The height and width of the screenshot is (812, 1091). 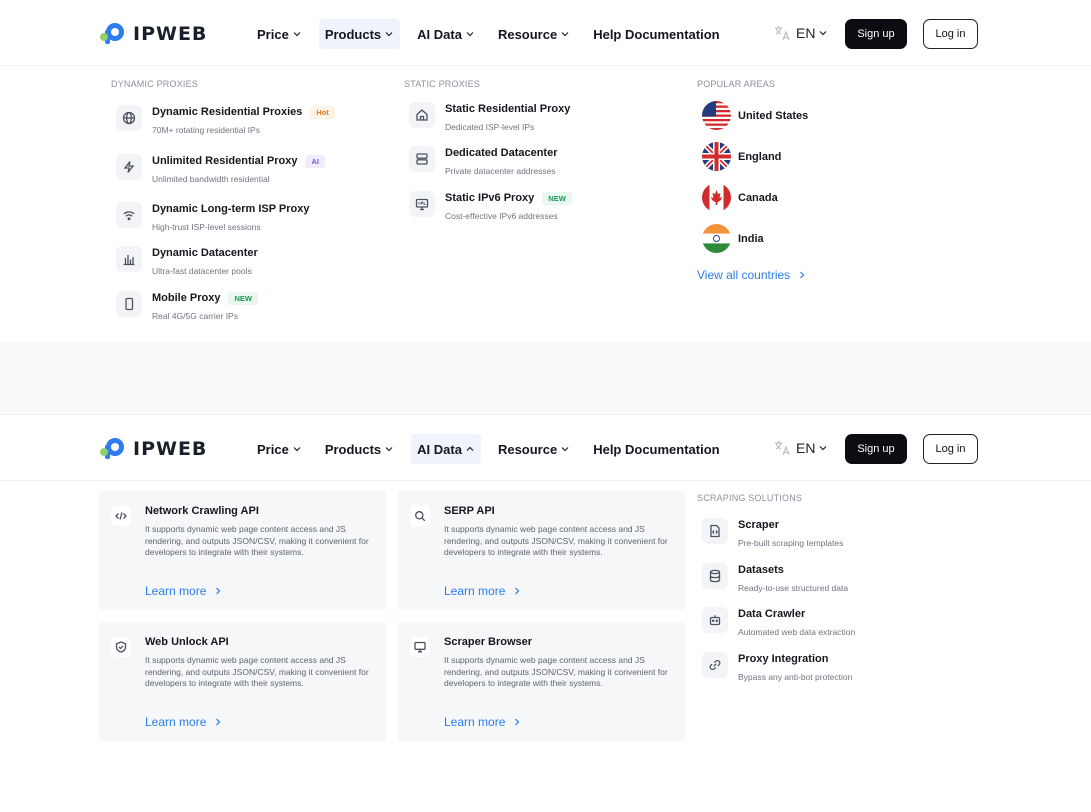 What do you see at coordinates (545, 782) in the screenshot?
I see `bottom-blank-area` at bounding box center [545, 782].